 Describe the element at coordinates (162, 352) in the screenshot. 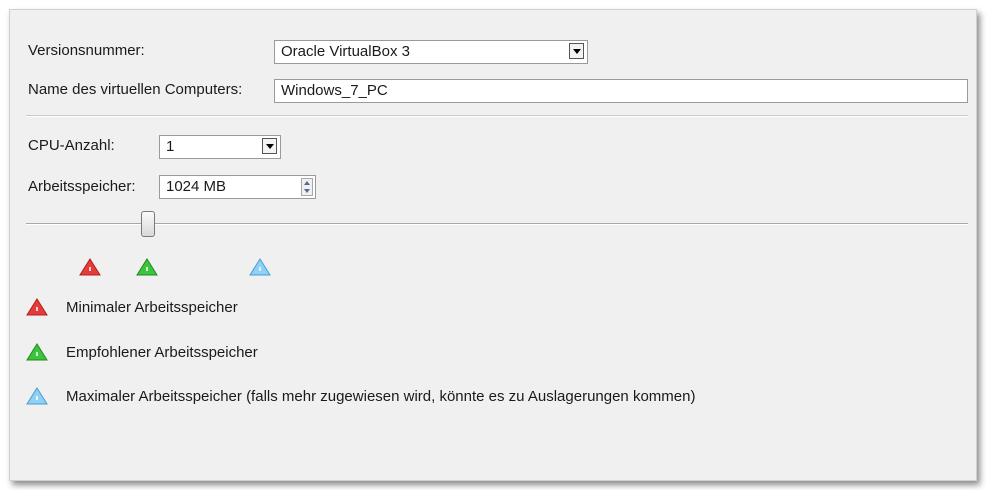

I see `legend-recommended-label: Empfohlener Arbeitsspeicher` at that location.